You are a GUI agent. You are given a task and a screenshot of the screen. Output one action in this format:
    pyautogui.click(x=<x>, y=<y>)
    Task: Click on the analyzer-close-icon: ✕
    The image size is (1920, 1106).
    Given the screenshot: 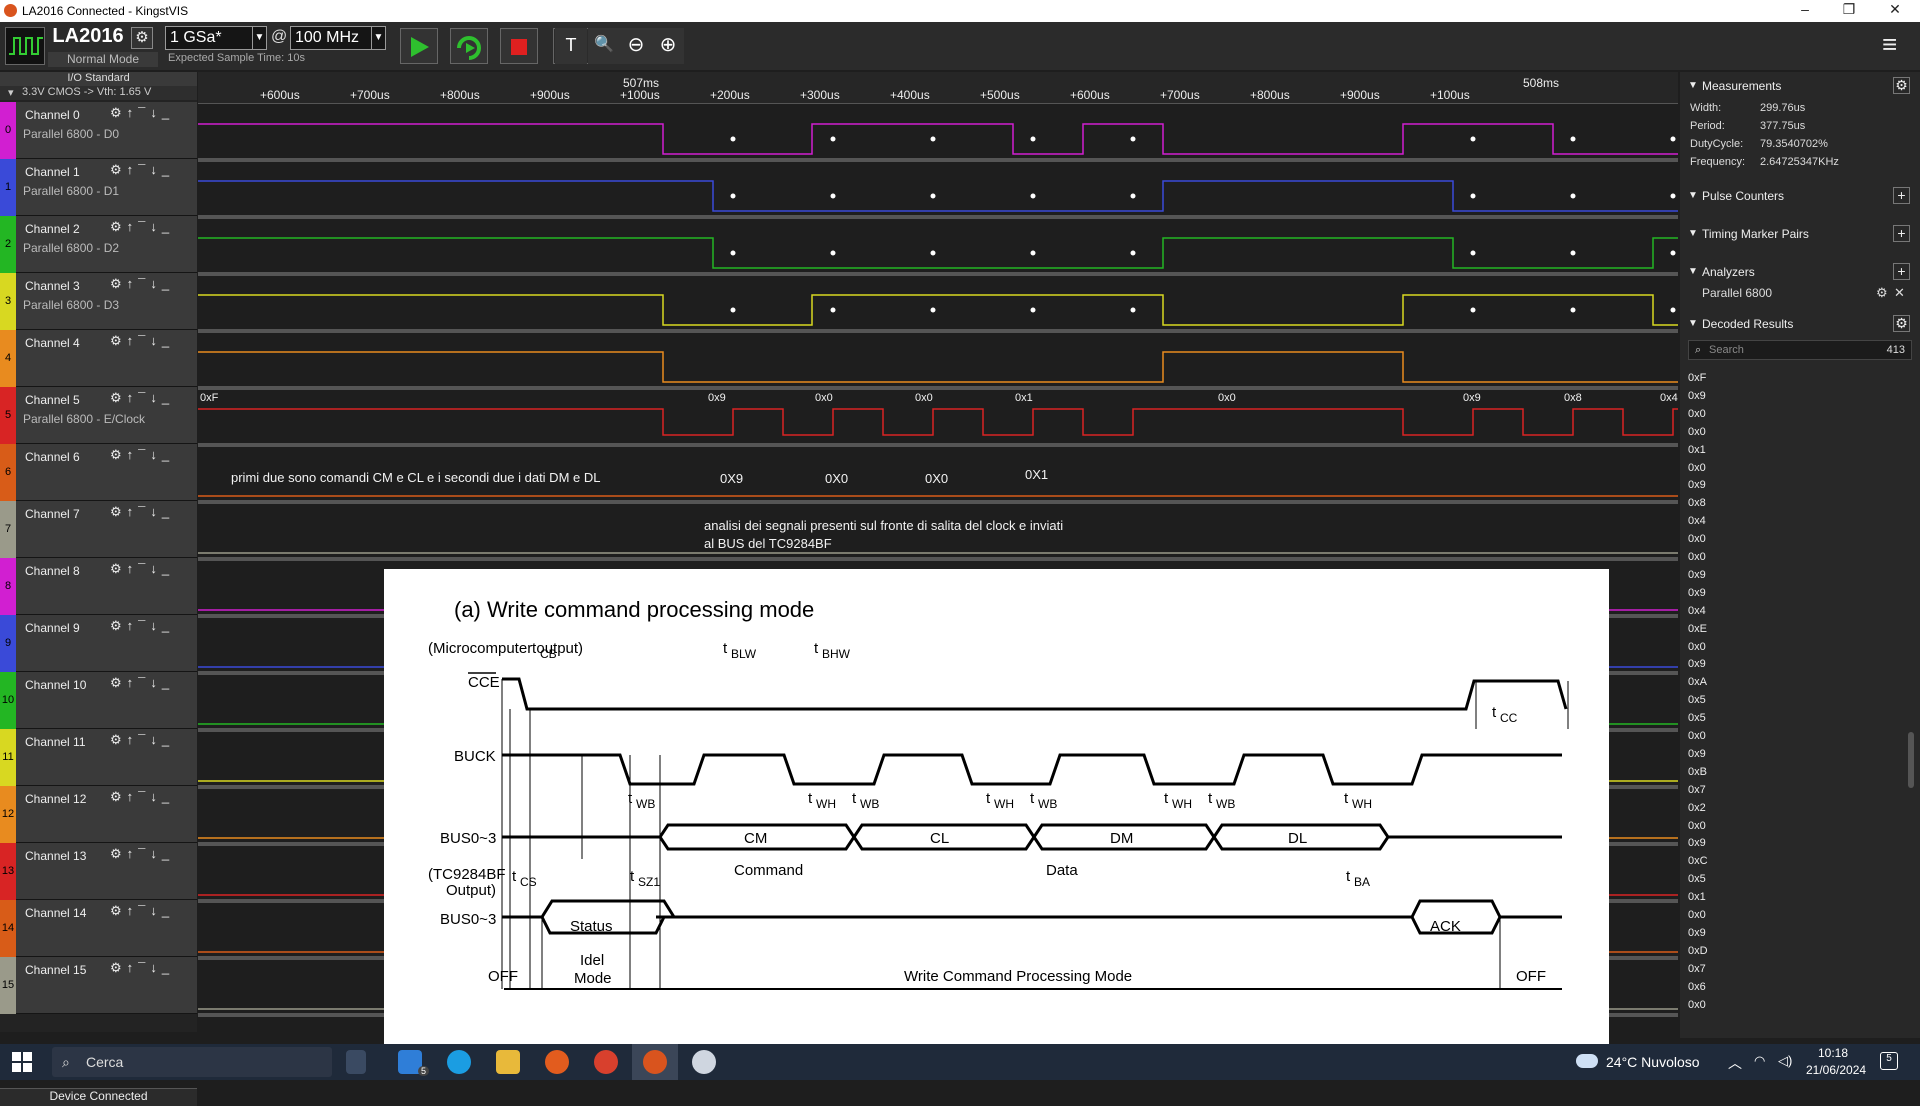 What is the action you would take?
    pyautogui.click(x=1899, y=293)
    